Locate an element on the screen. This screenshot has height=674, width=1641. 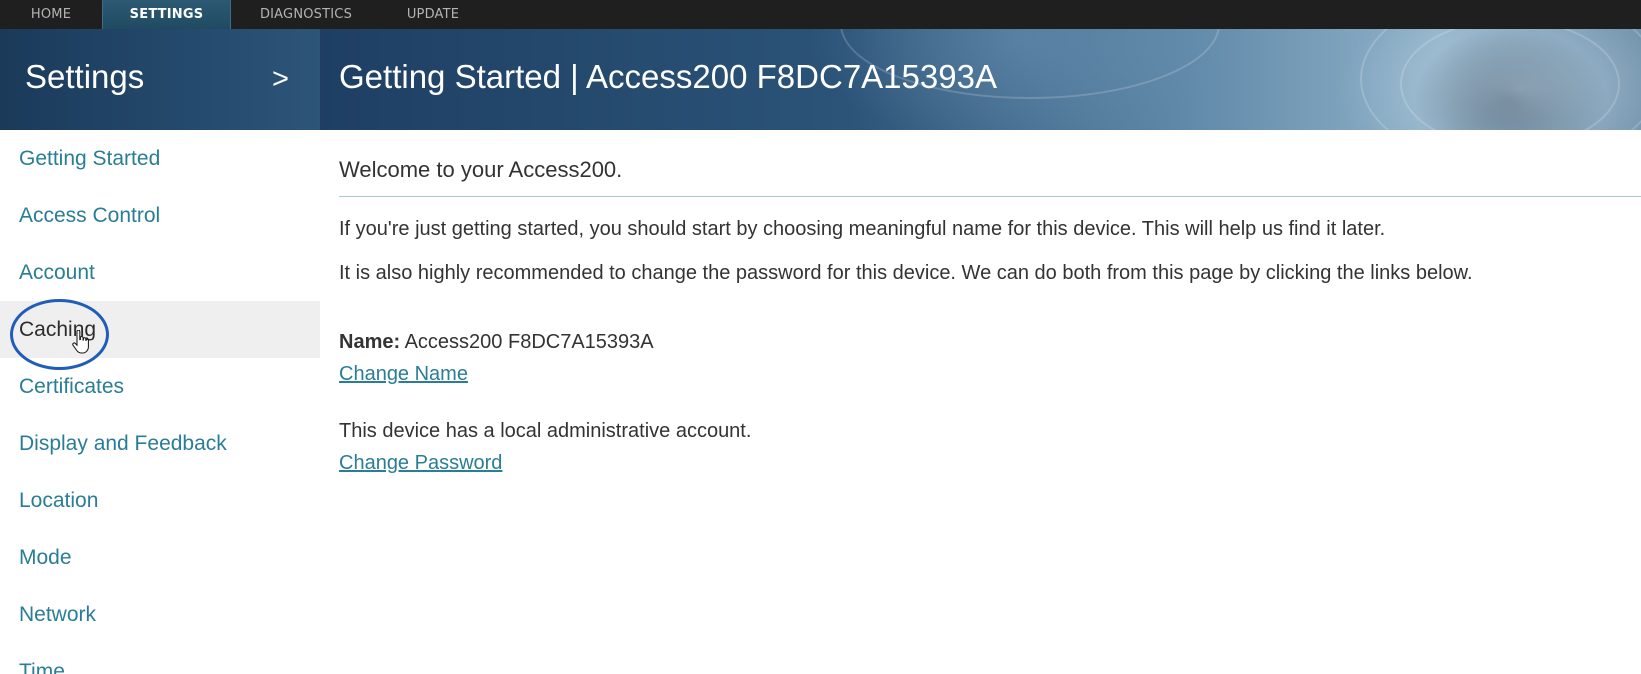
device-name-row: Name: Access200 F8DC7A15393A is located at coordinates (496, 342).